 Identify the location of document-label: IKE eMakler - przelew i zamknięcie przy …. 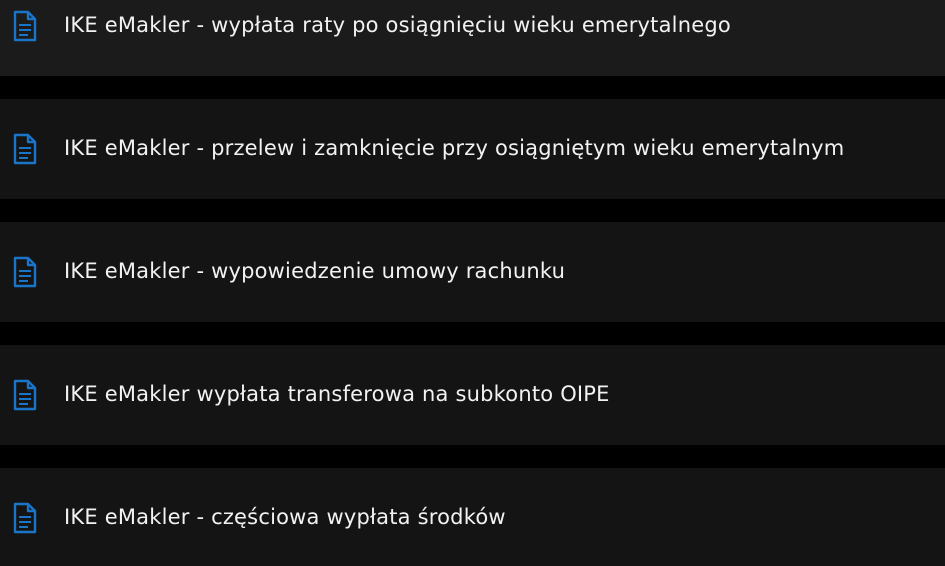
(454, 148).